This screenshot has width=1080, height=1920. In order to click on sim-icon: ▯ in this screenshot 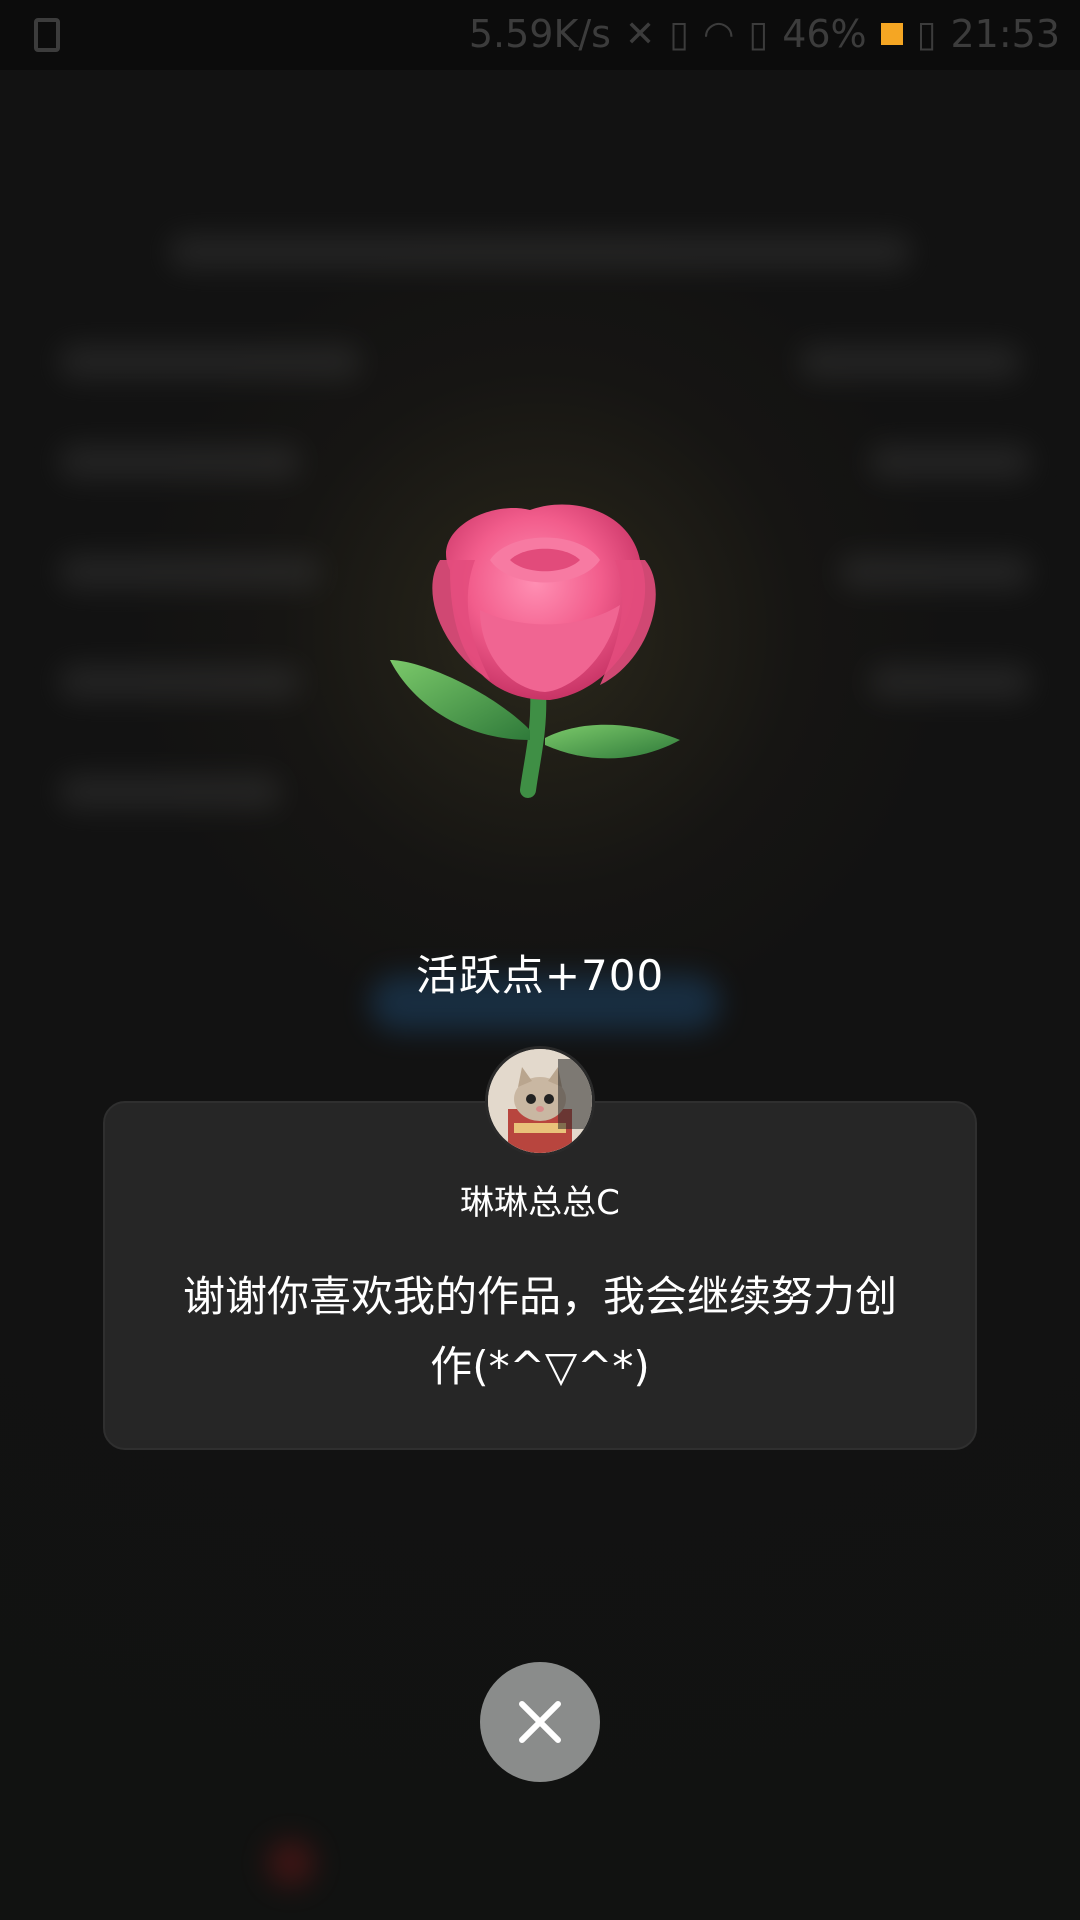, I will do `click(758, 34)`.